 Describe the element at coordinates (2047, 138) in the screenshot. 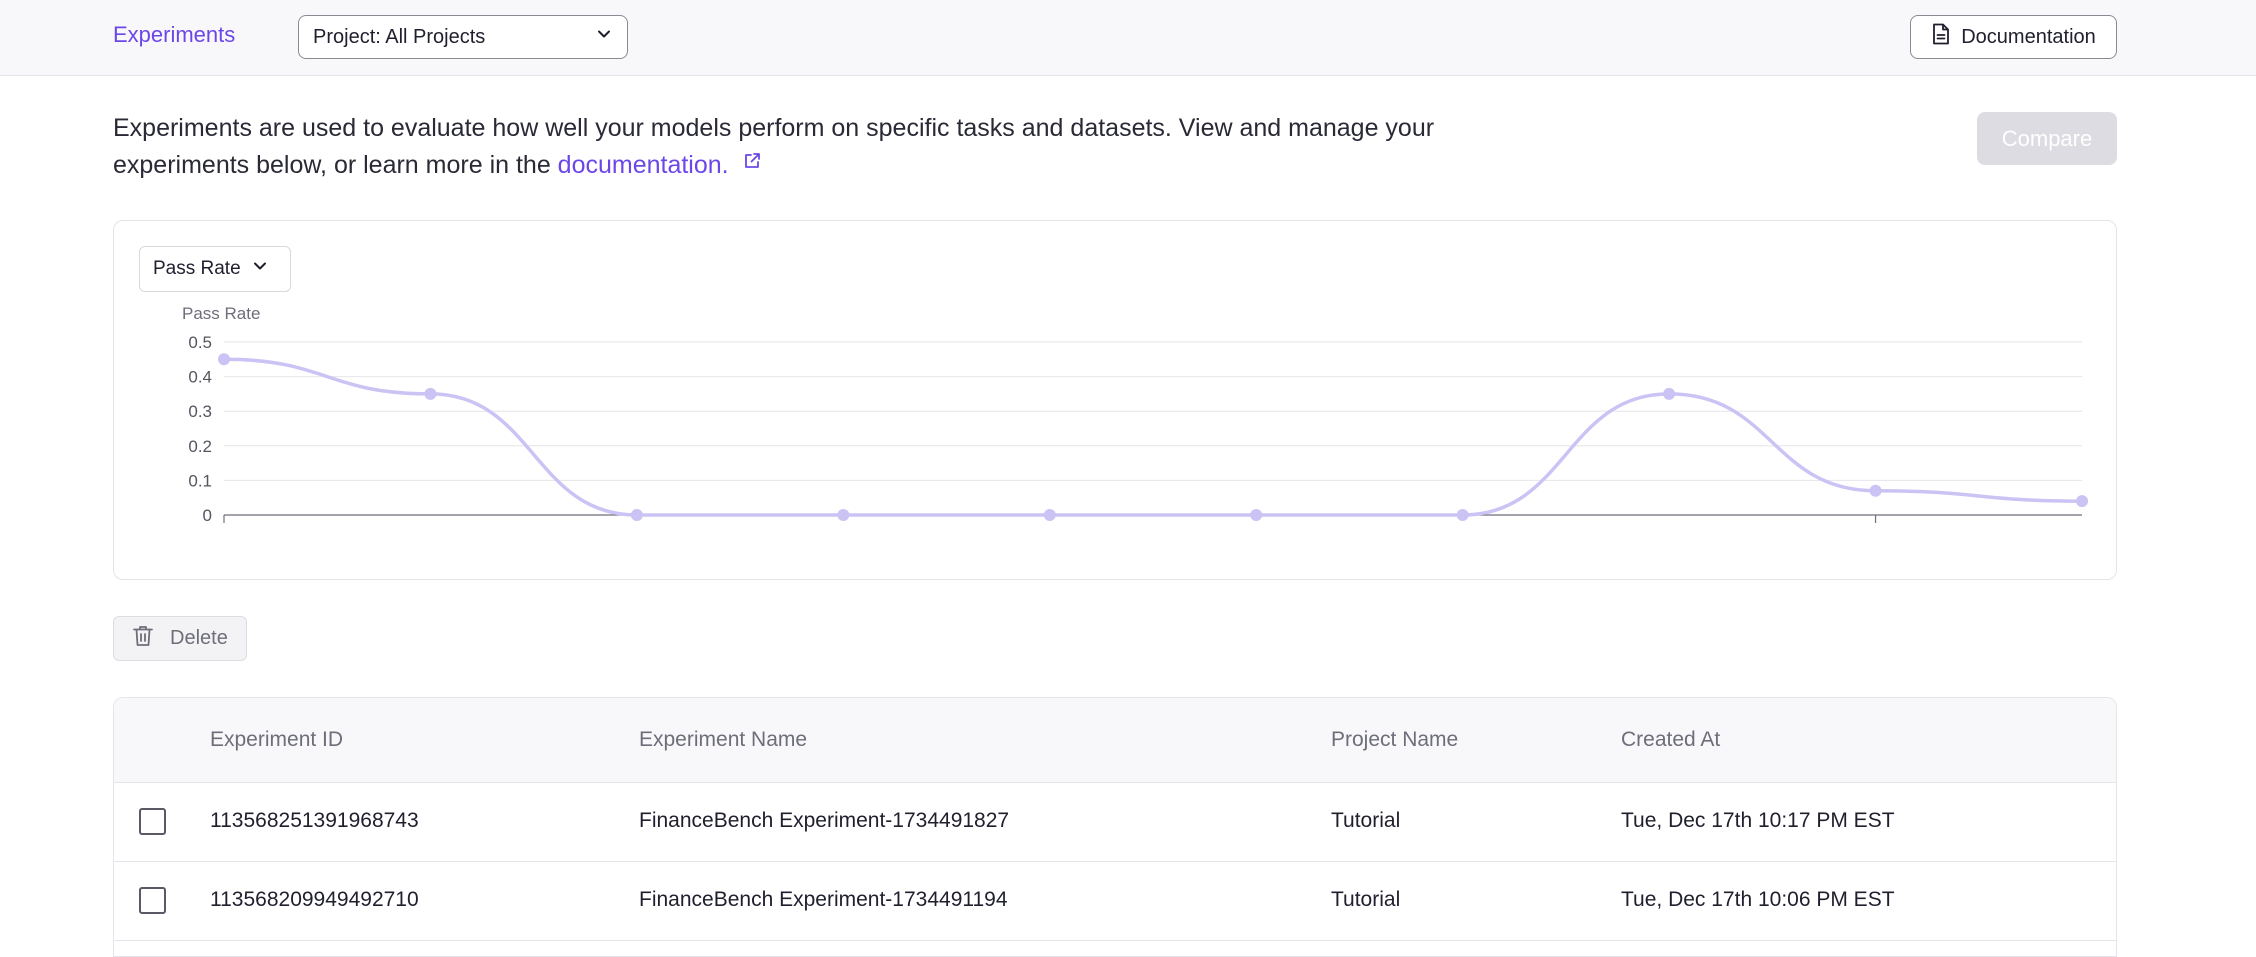

I see `compare-button: Compare` at that location.